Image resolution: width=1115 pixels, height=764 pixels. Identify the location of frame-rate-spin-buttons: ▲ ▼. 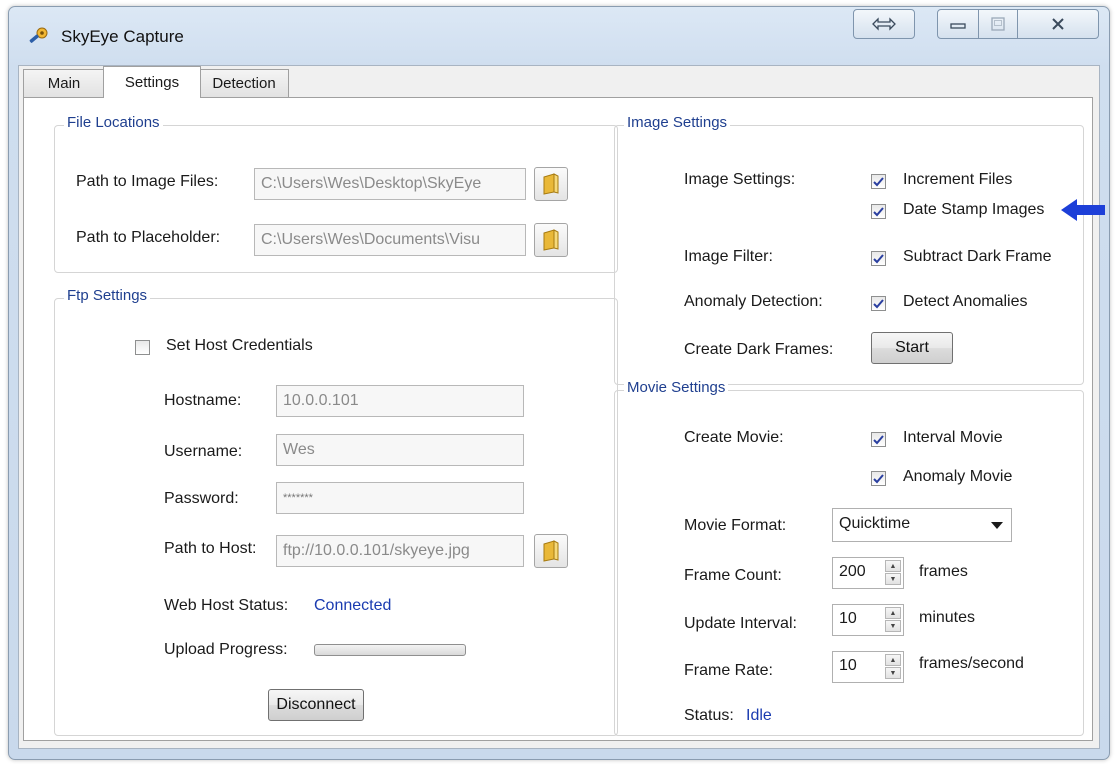
(893, 667).